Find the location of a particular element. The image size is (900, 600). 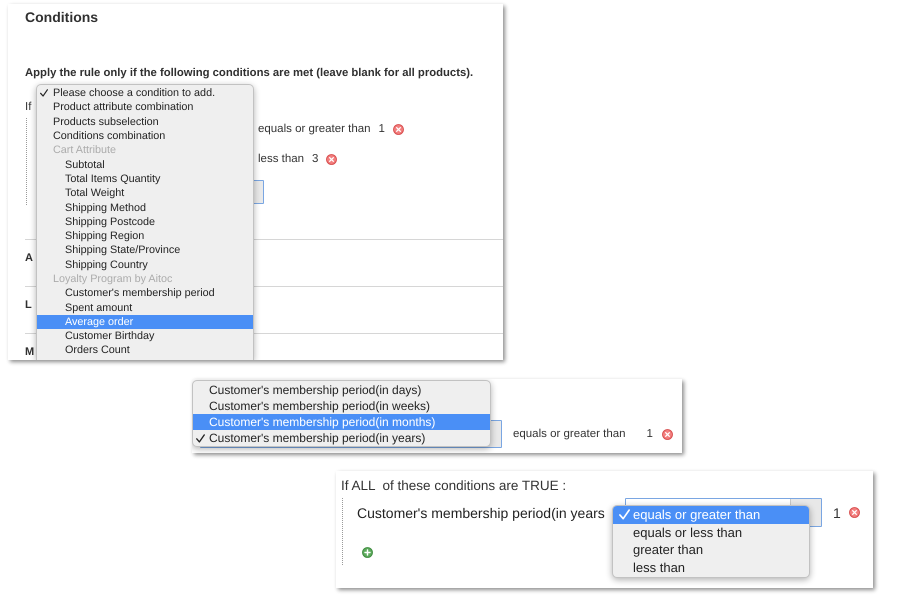

condition-operator: less than is located at coordinates (281, 159).